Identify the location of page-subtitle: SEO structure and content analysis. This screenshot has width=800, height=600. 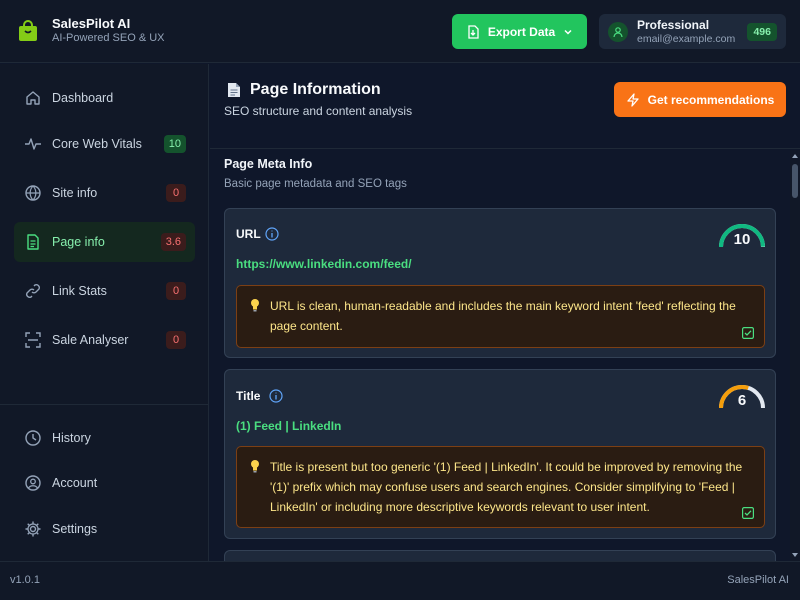
(318, 111).